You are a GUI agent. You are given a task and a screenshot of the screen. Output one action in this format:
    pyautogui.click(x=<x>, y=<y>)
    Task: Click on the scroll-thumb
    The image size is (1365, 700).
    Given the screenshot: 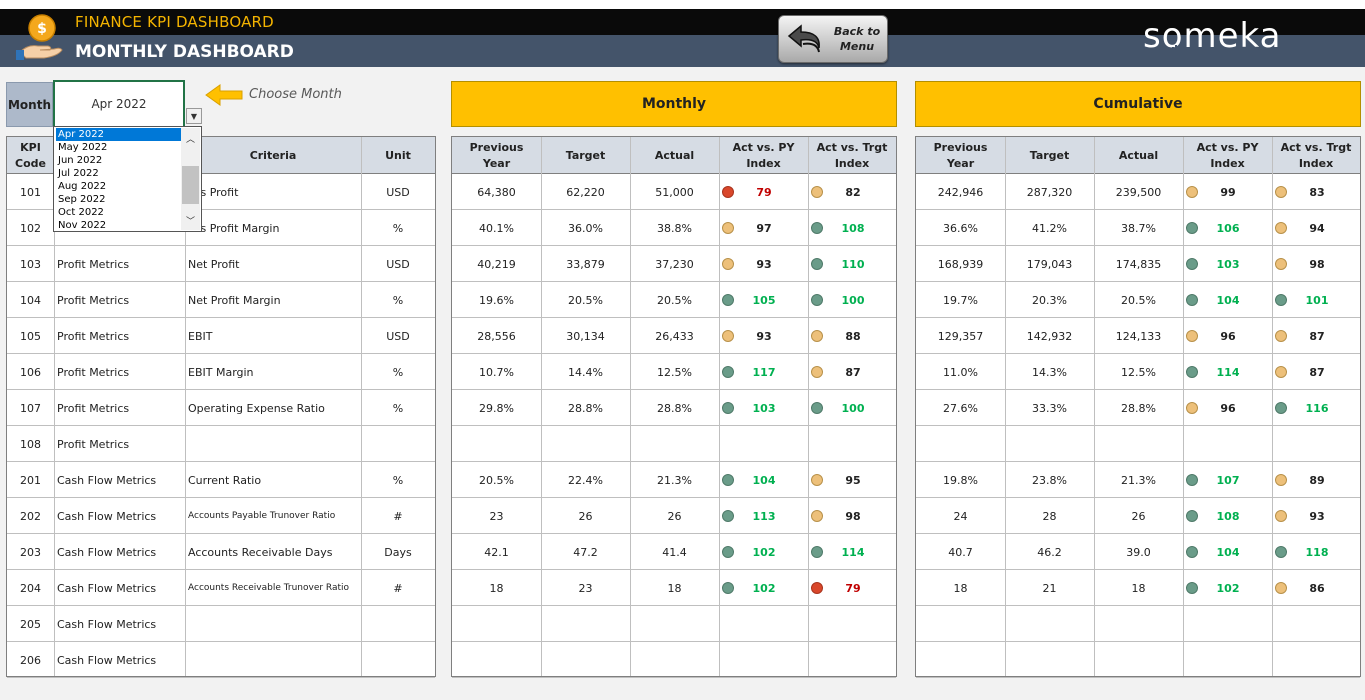 What is the action you would take?
    pyautogui.click(x=190, y=185)
    